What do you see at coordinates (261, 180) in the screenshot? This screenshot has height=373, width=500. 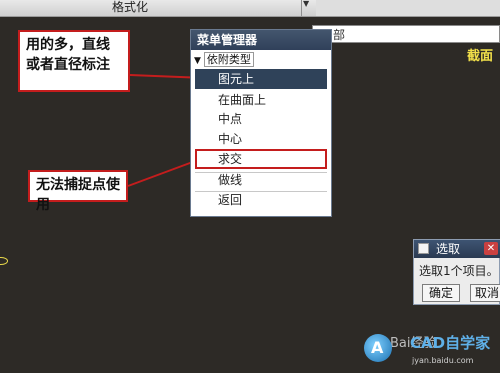 I see `menu-item-make-line: 做线` at bounding box center [261, 180].